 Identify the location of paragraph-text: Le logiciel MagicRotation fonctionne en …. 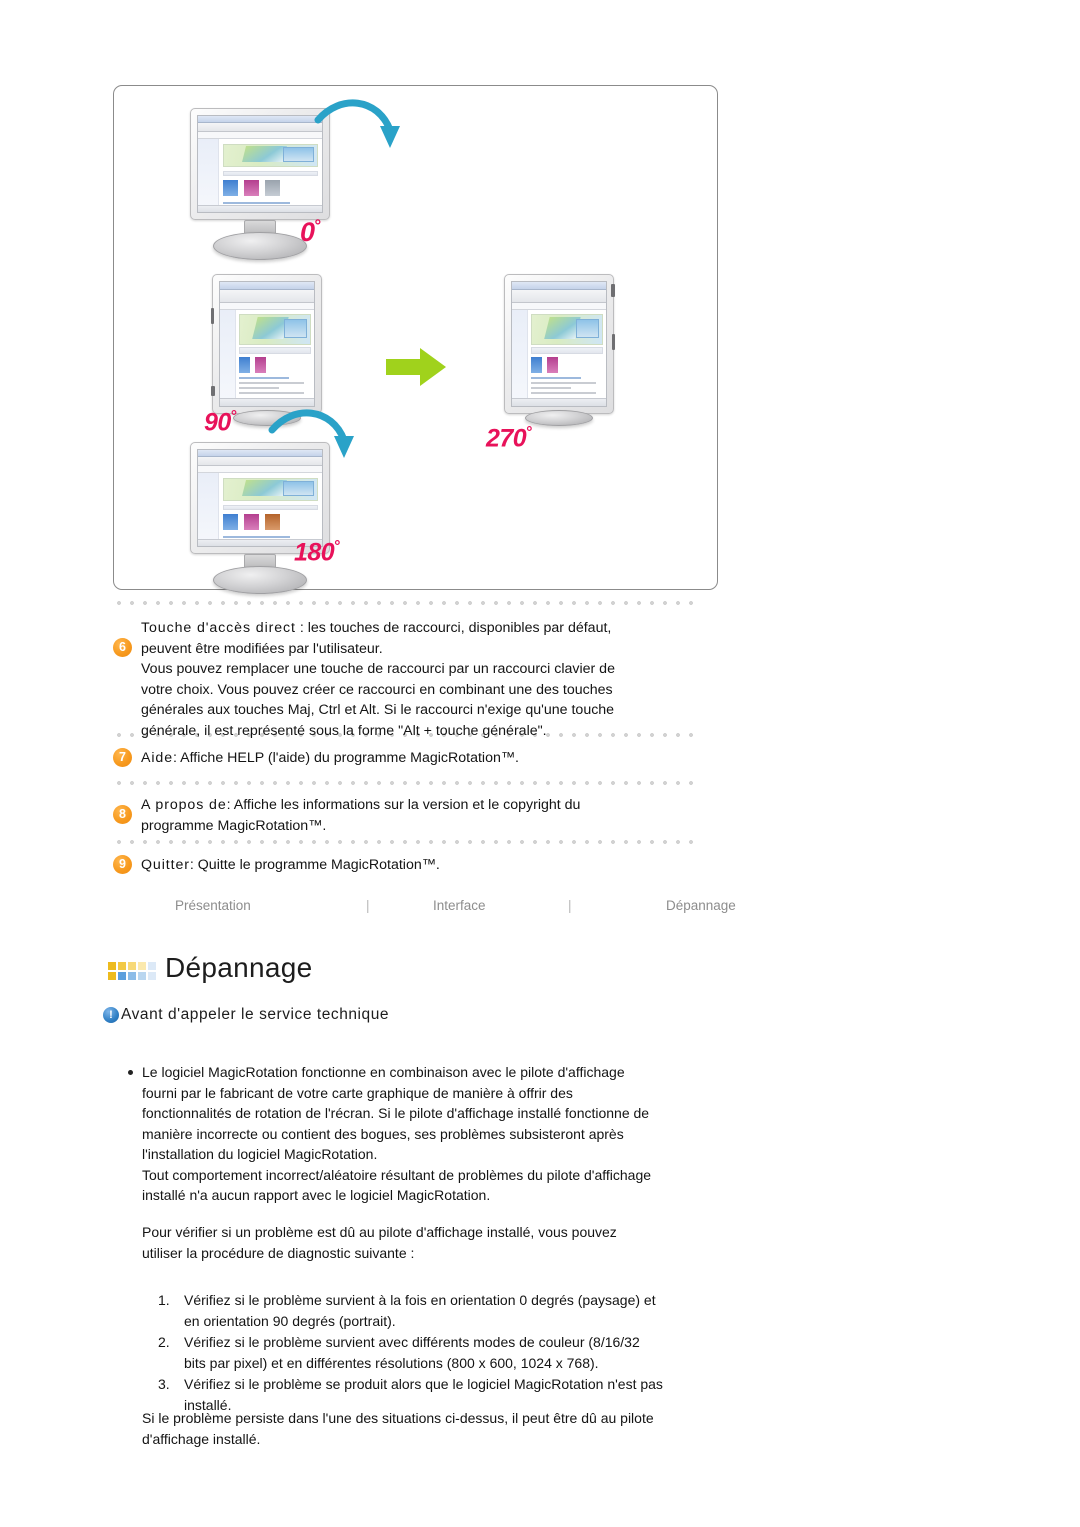
(396, 1134).